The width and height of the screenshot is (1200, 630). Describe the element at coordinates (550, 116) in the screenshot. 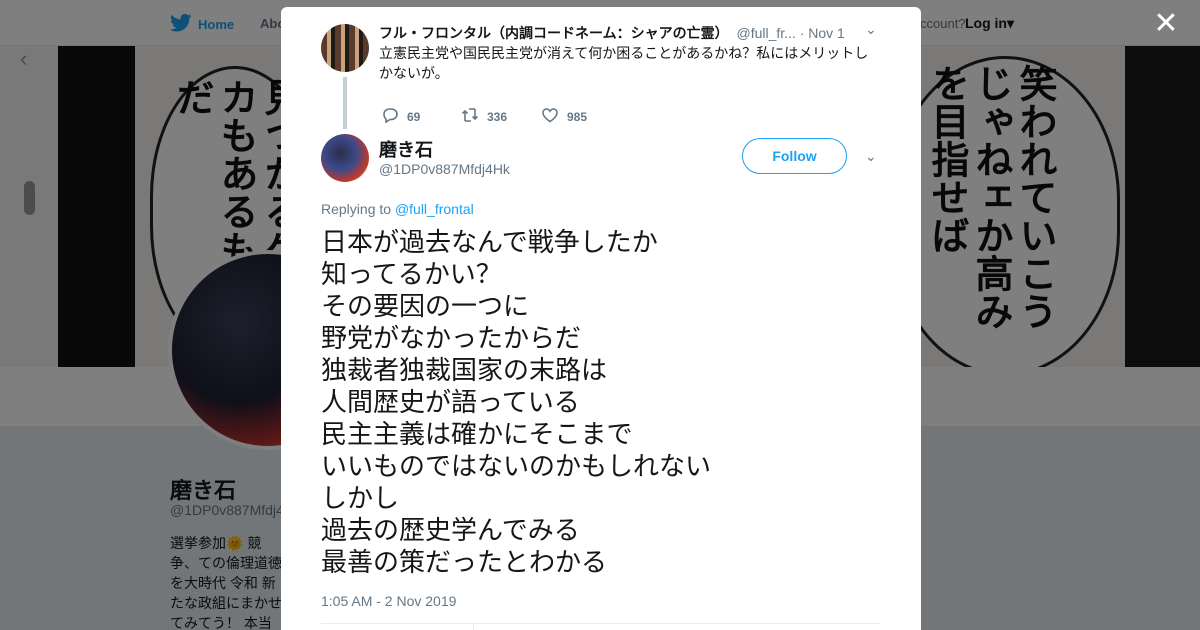

I see `heart-icon` at that location.